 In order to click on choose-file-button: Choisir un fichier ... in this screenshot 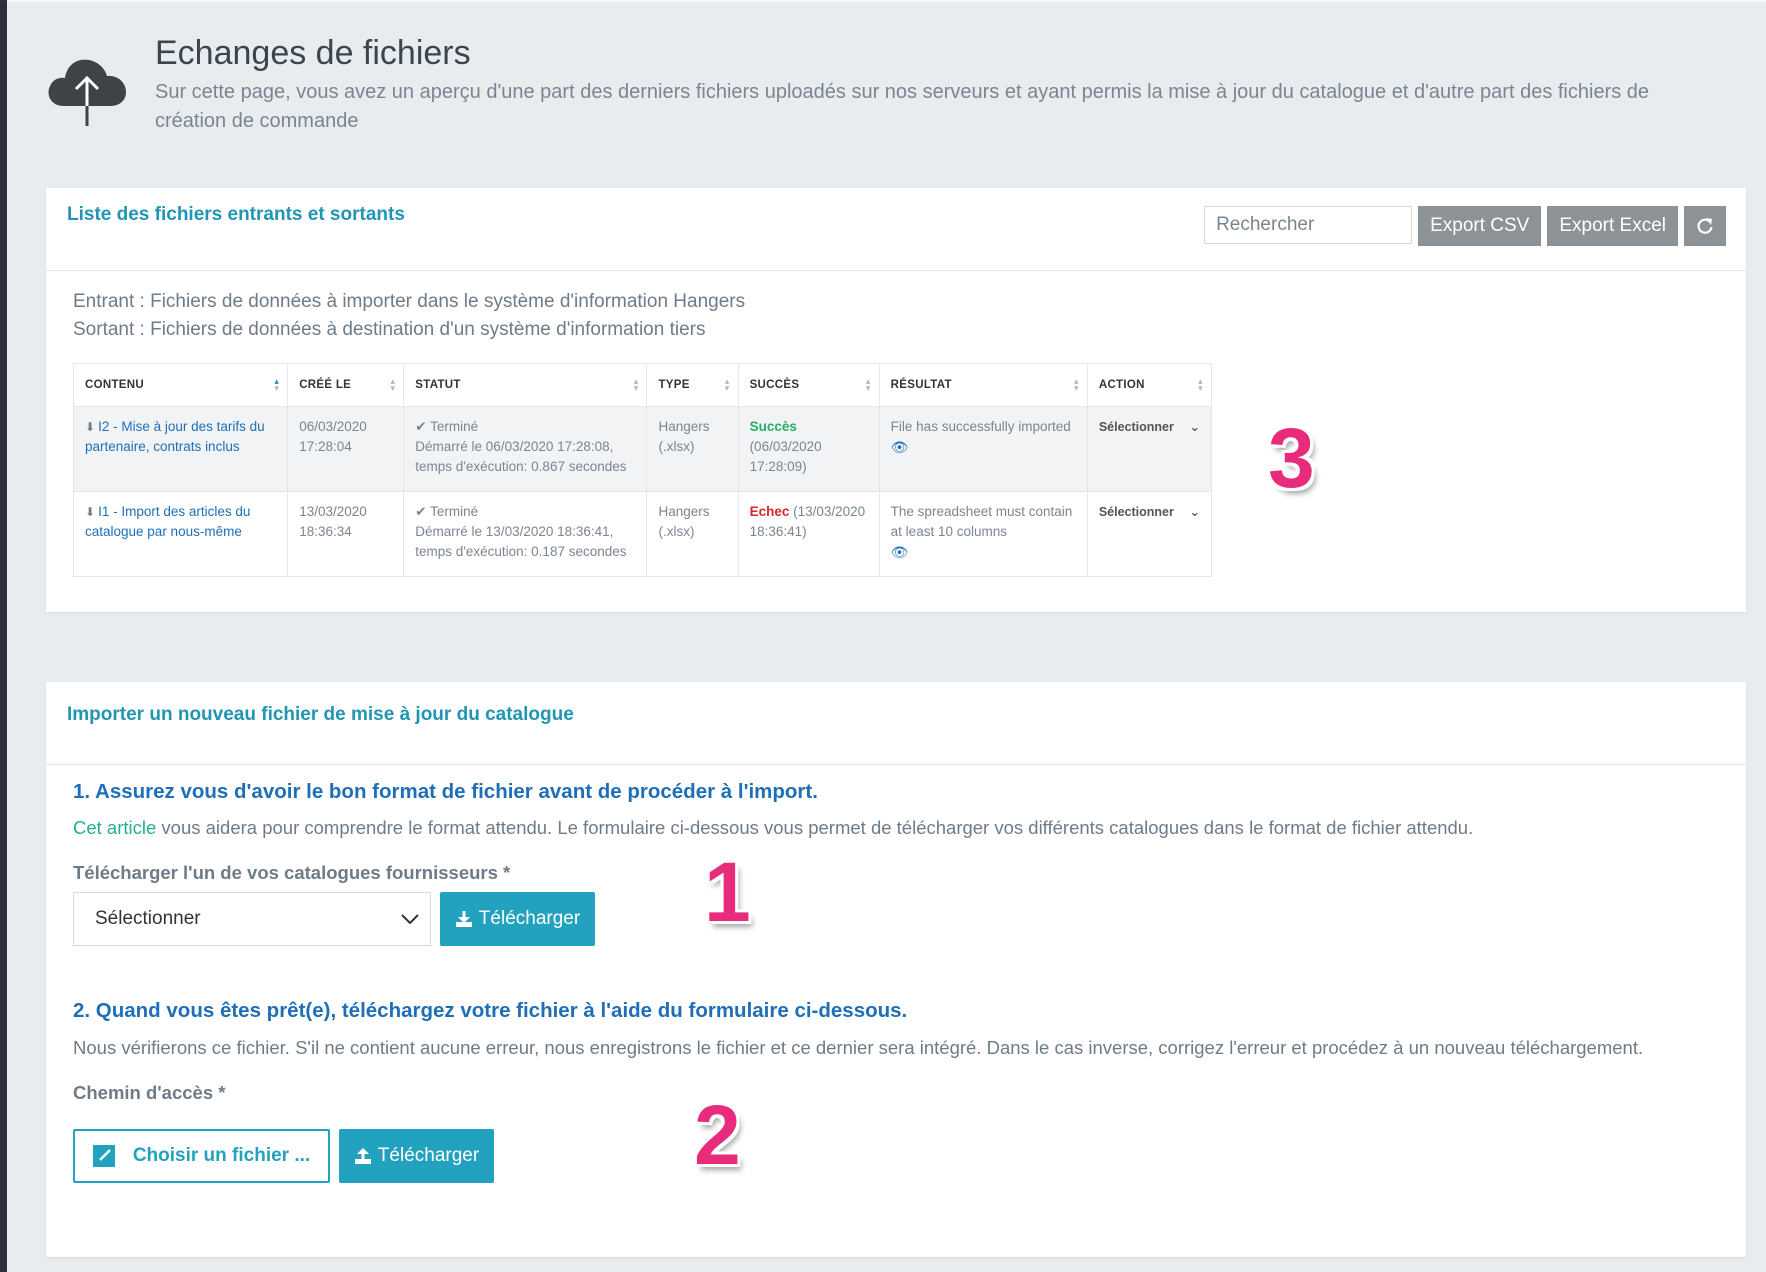, I will do `click(201, 1156)`.